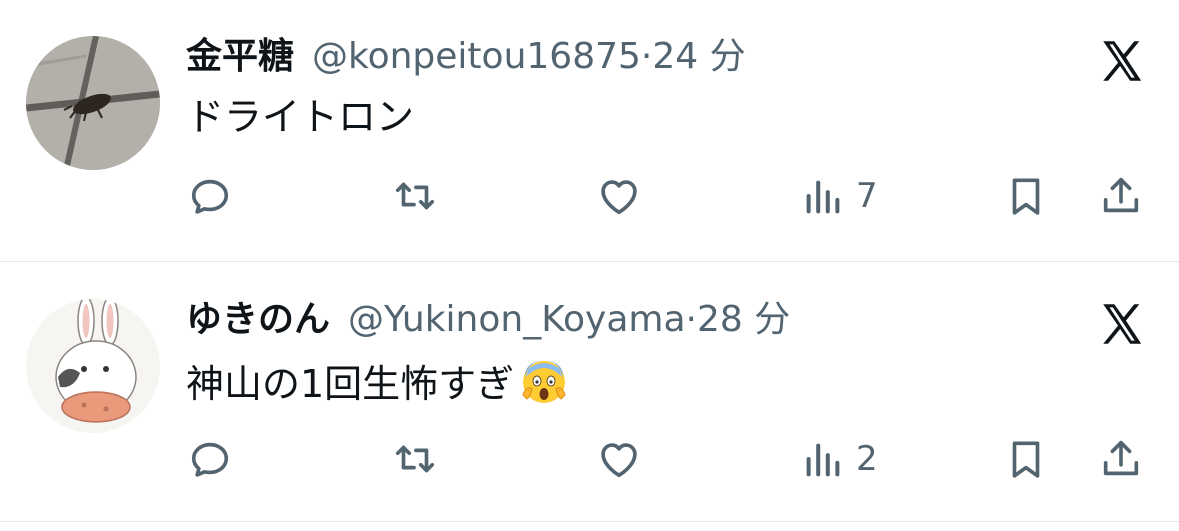 This screenshot has height=531, width=1179. I want to click on tweet-text-content: ドライトロン, so click(300, 117).